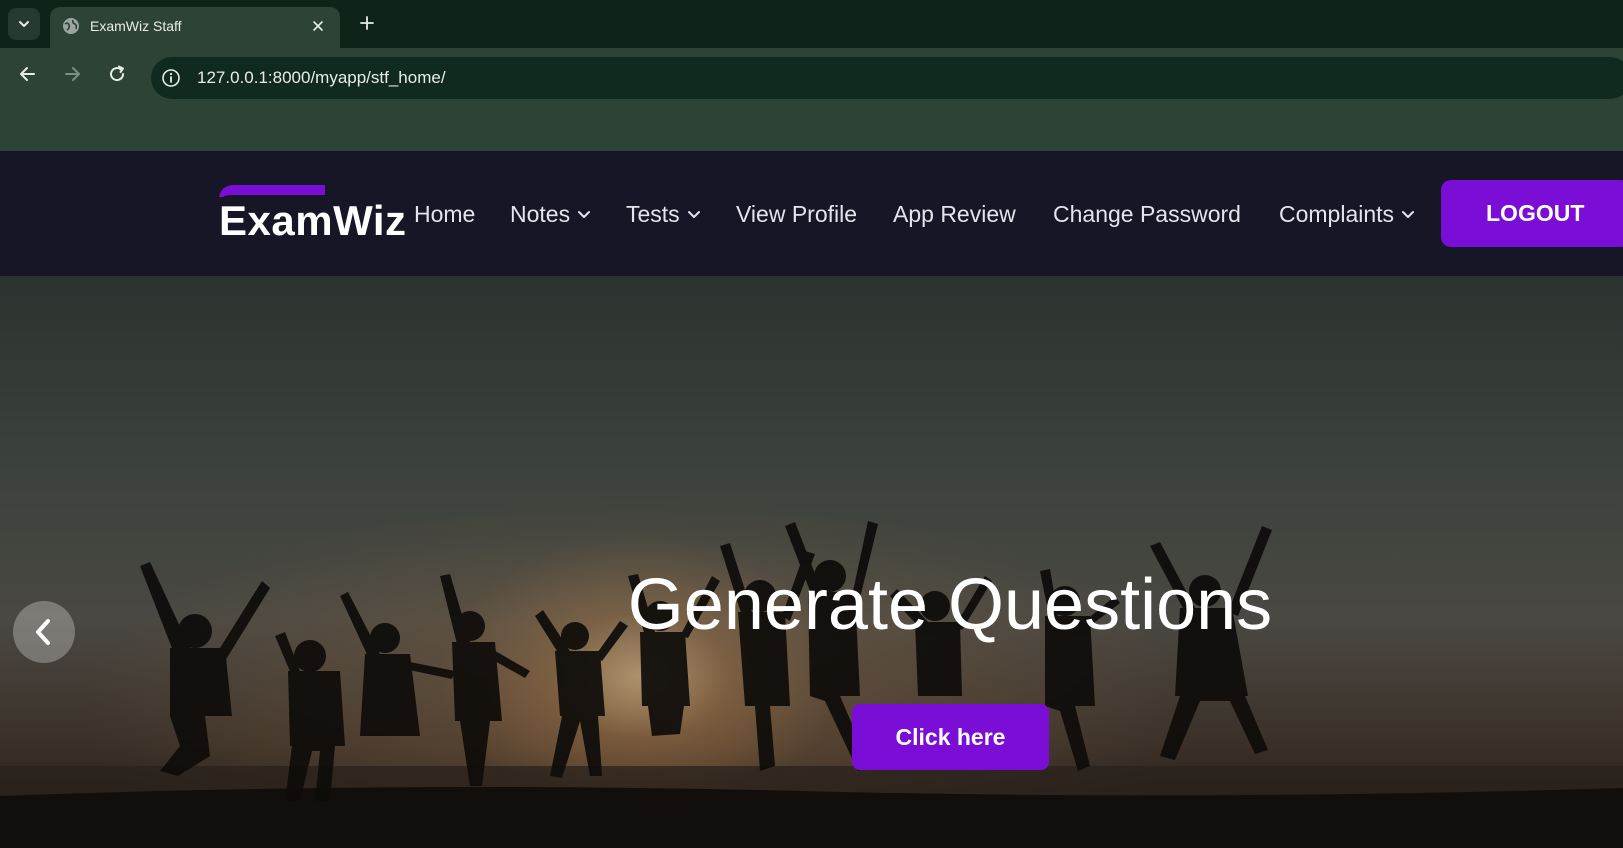 The width and height of the screenshot is (1623, 848). I want to click on nav-change-password: Change Password, so click(1147, 214).